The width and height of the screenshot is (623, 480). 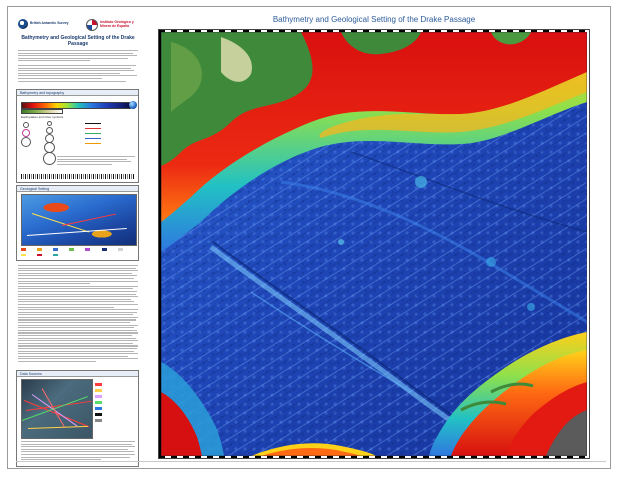 What do you see at coordinates (77, 374) in the screenshot?
I see `data-sources-title: Data Sources` at bounding box center [77, 374].